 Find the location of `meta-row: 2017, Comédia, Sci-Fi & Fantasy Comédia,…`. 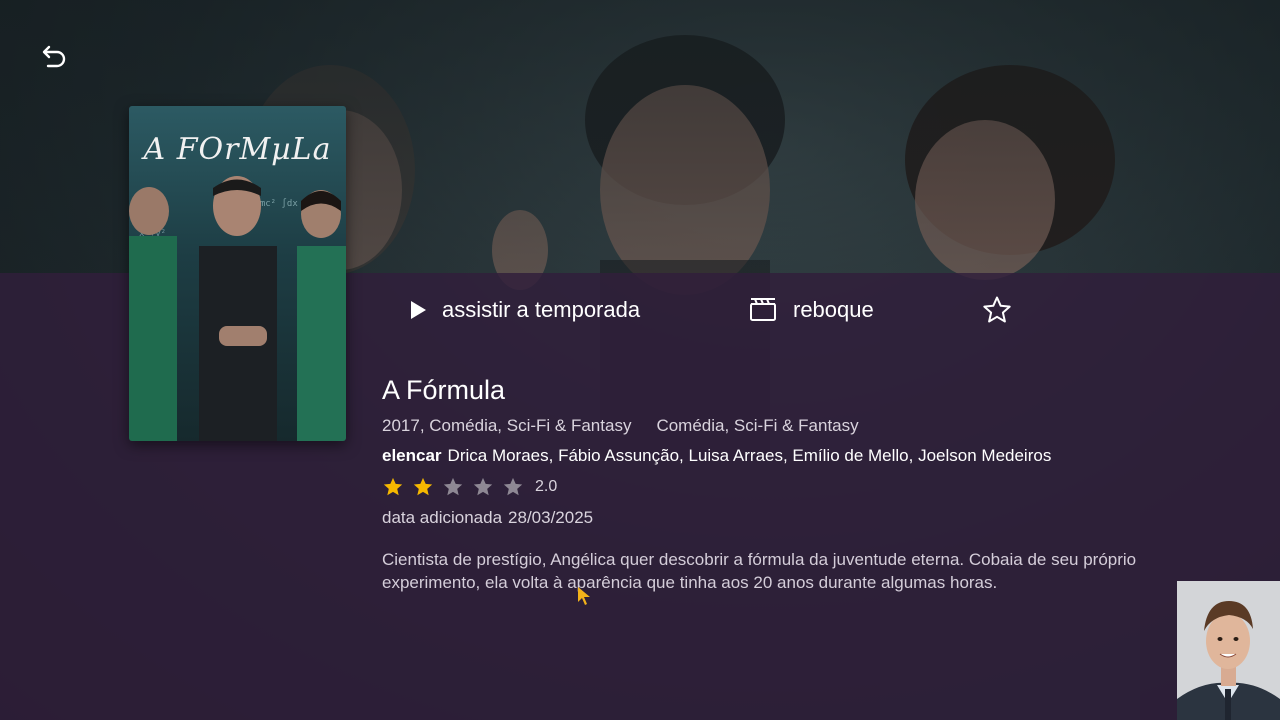

meta-row: 2017, Comédia, Sci-Fi & Fantasy Comédia,… is located at coordinates (822, 426).